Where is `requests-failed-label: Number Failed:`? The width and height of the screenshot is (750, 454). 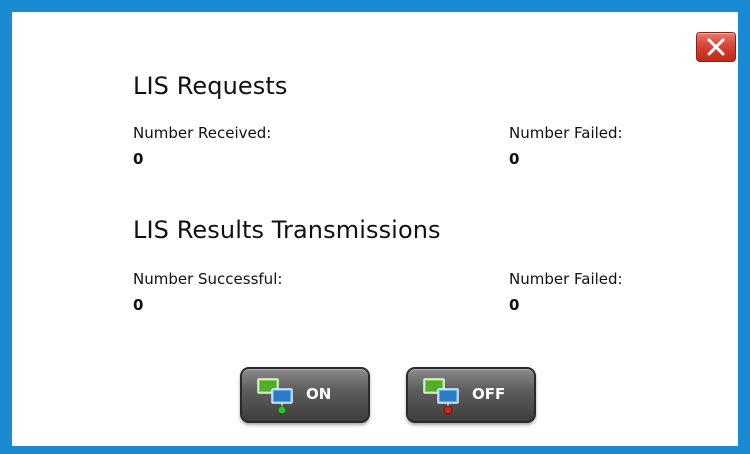 requests-failed-label: Number Failed: is located at coordinates (566, 133).